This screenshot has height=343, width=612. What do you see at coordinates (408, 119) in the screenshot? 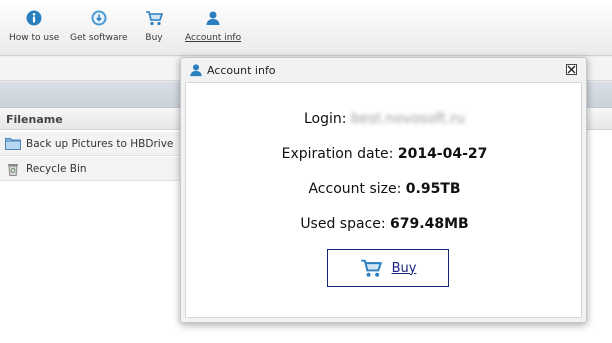
I see `login-value: best.novosoft.ru` at bounding box center [408, 119].